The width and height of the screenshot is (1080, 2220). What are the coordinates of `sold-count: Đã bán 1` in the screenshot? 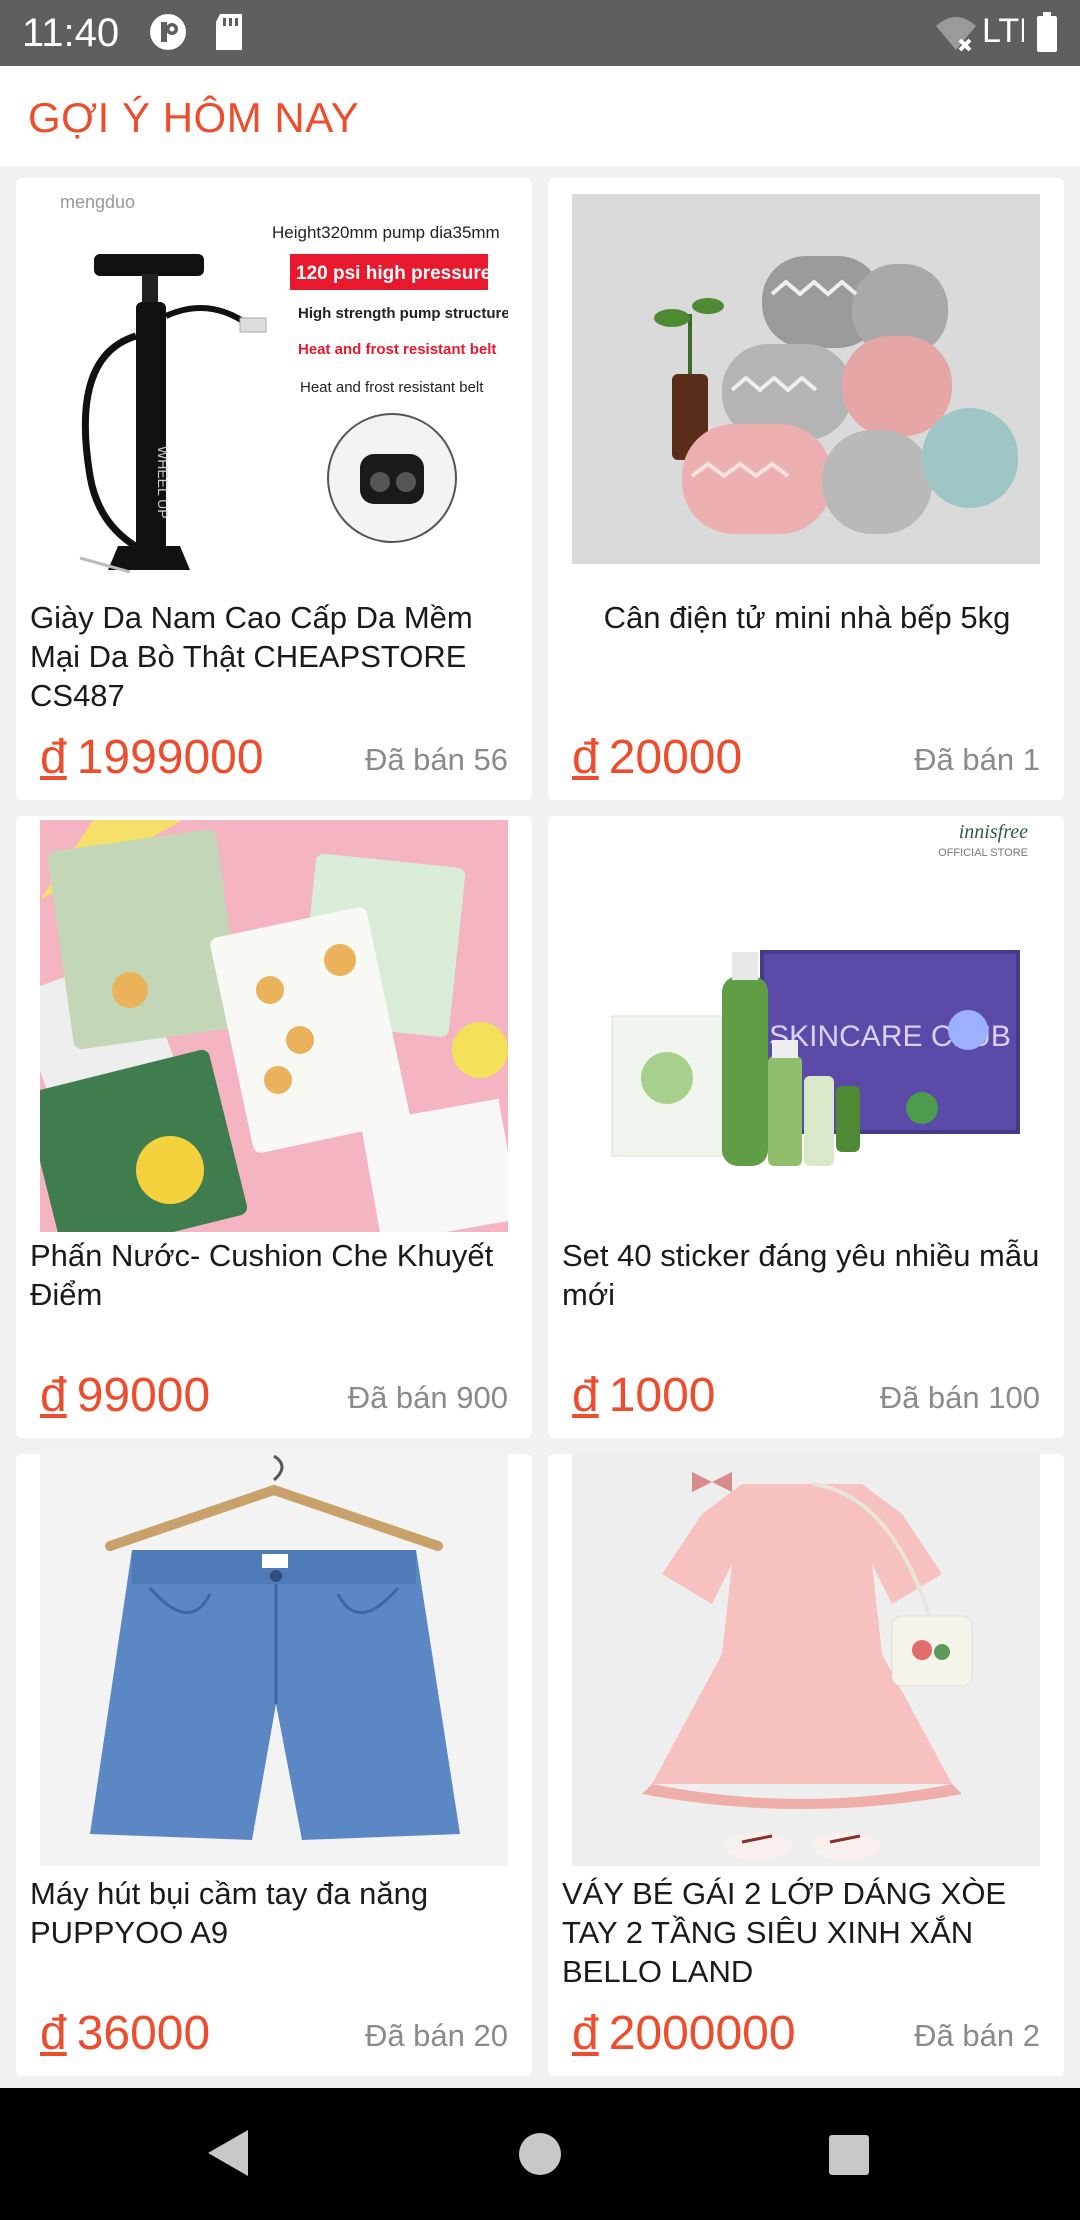 It's located at (977, 759).